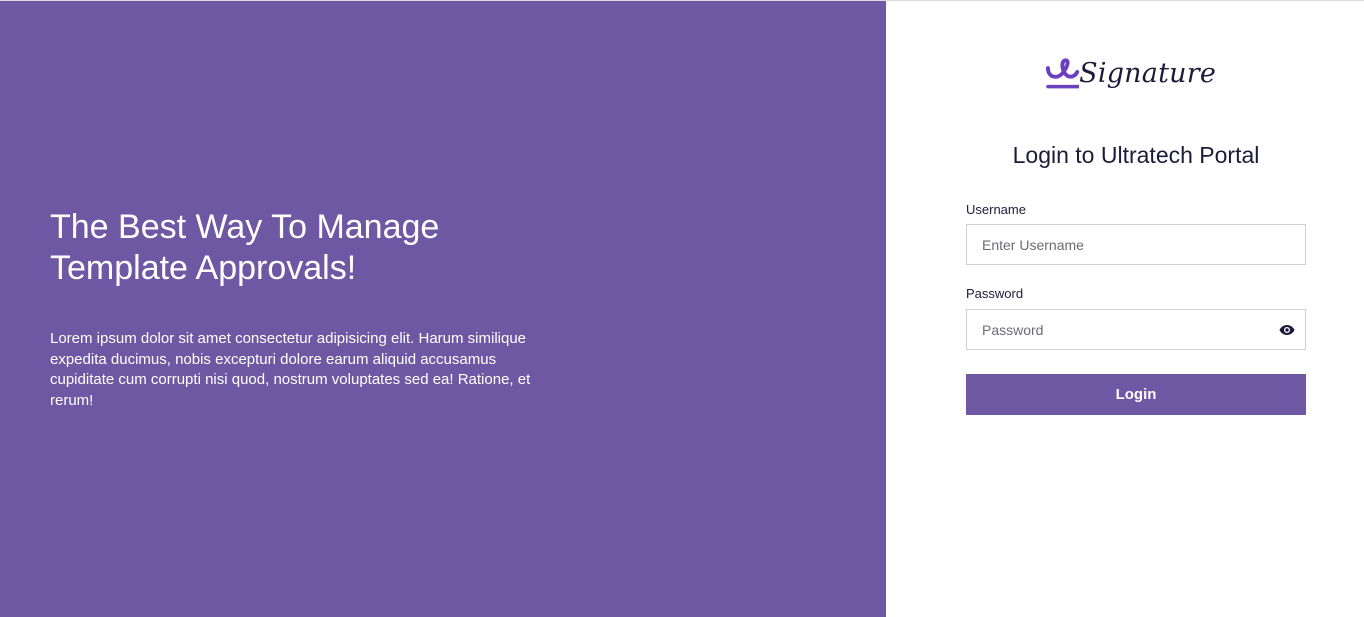 This screenshot has width=1364, height=617. What do you see at coordinates (1136, 155) in the screenshot?
I see `login-title: Login to Ultratech Portal` at bounding box center [1136, 155].